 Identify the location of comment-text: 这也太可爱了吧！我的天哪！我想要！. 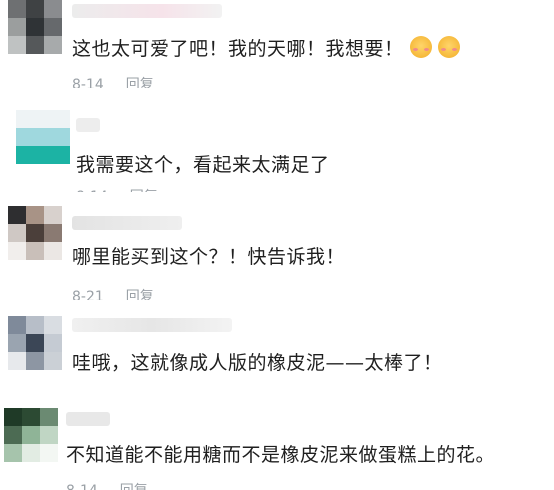
(266, 47).